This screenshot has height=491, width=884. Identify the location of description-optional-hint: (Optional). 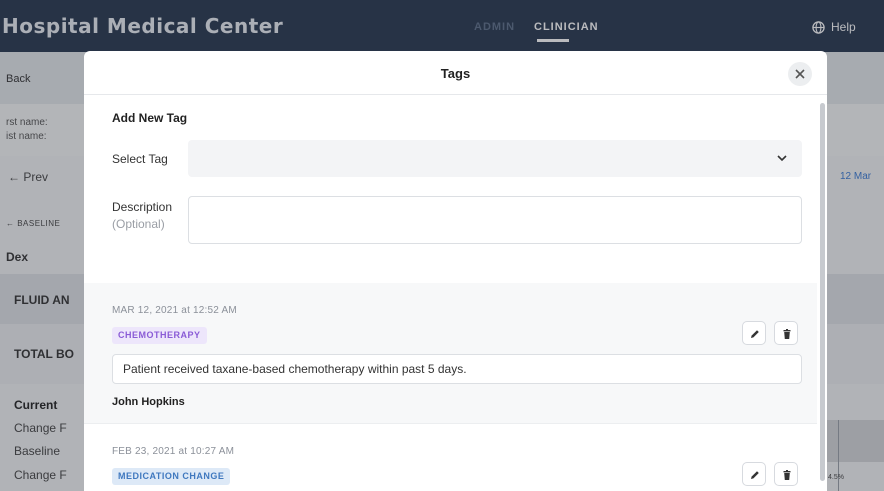
(138, 224).